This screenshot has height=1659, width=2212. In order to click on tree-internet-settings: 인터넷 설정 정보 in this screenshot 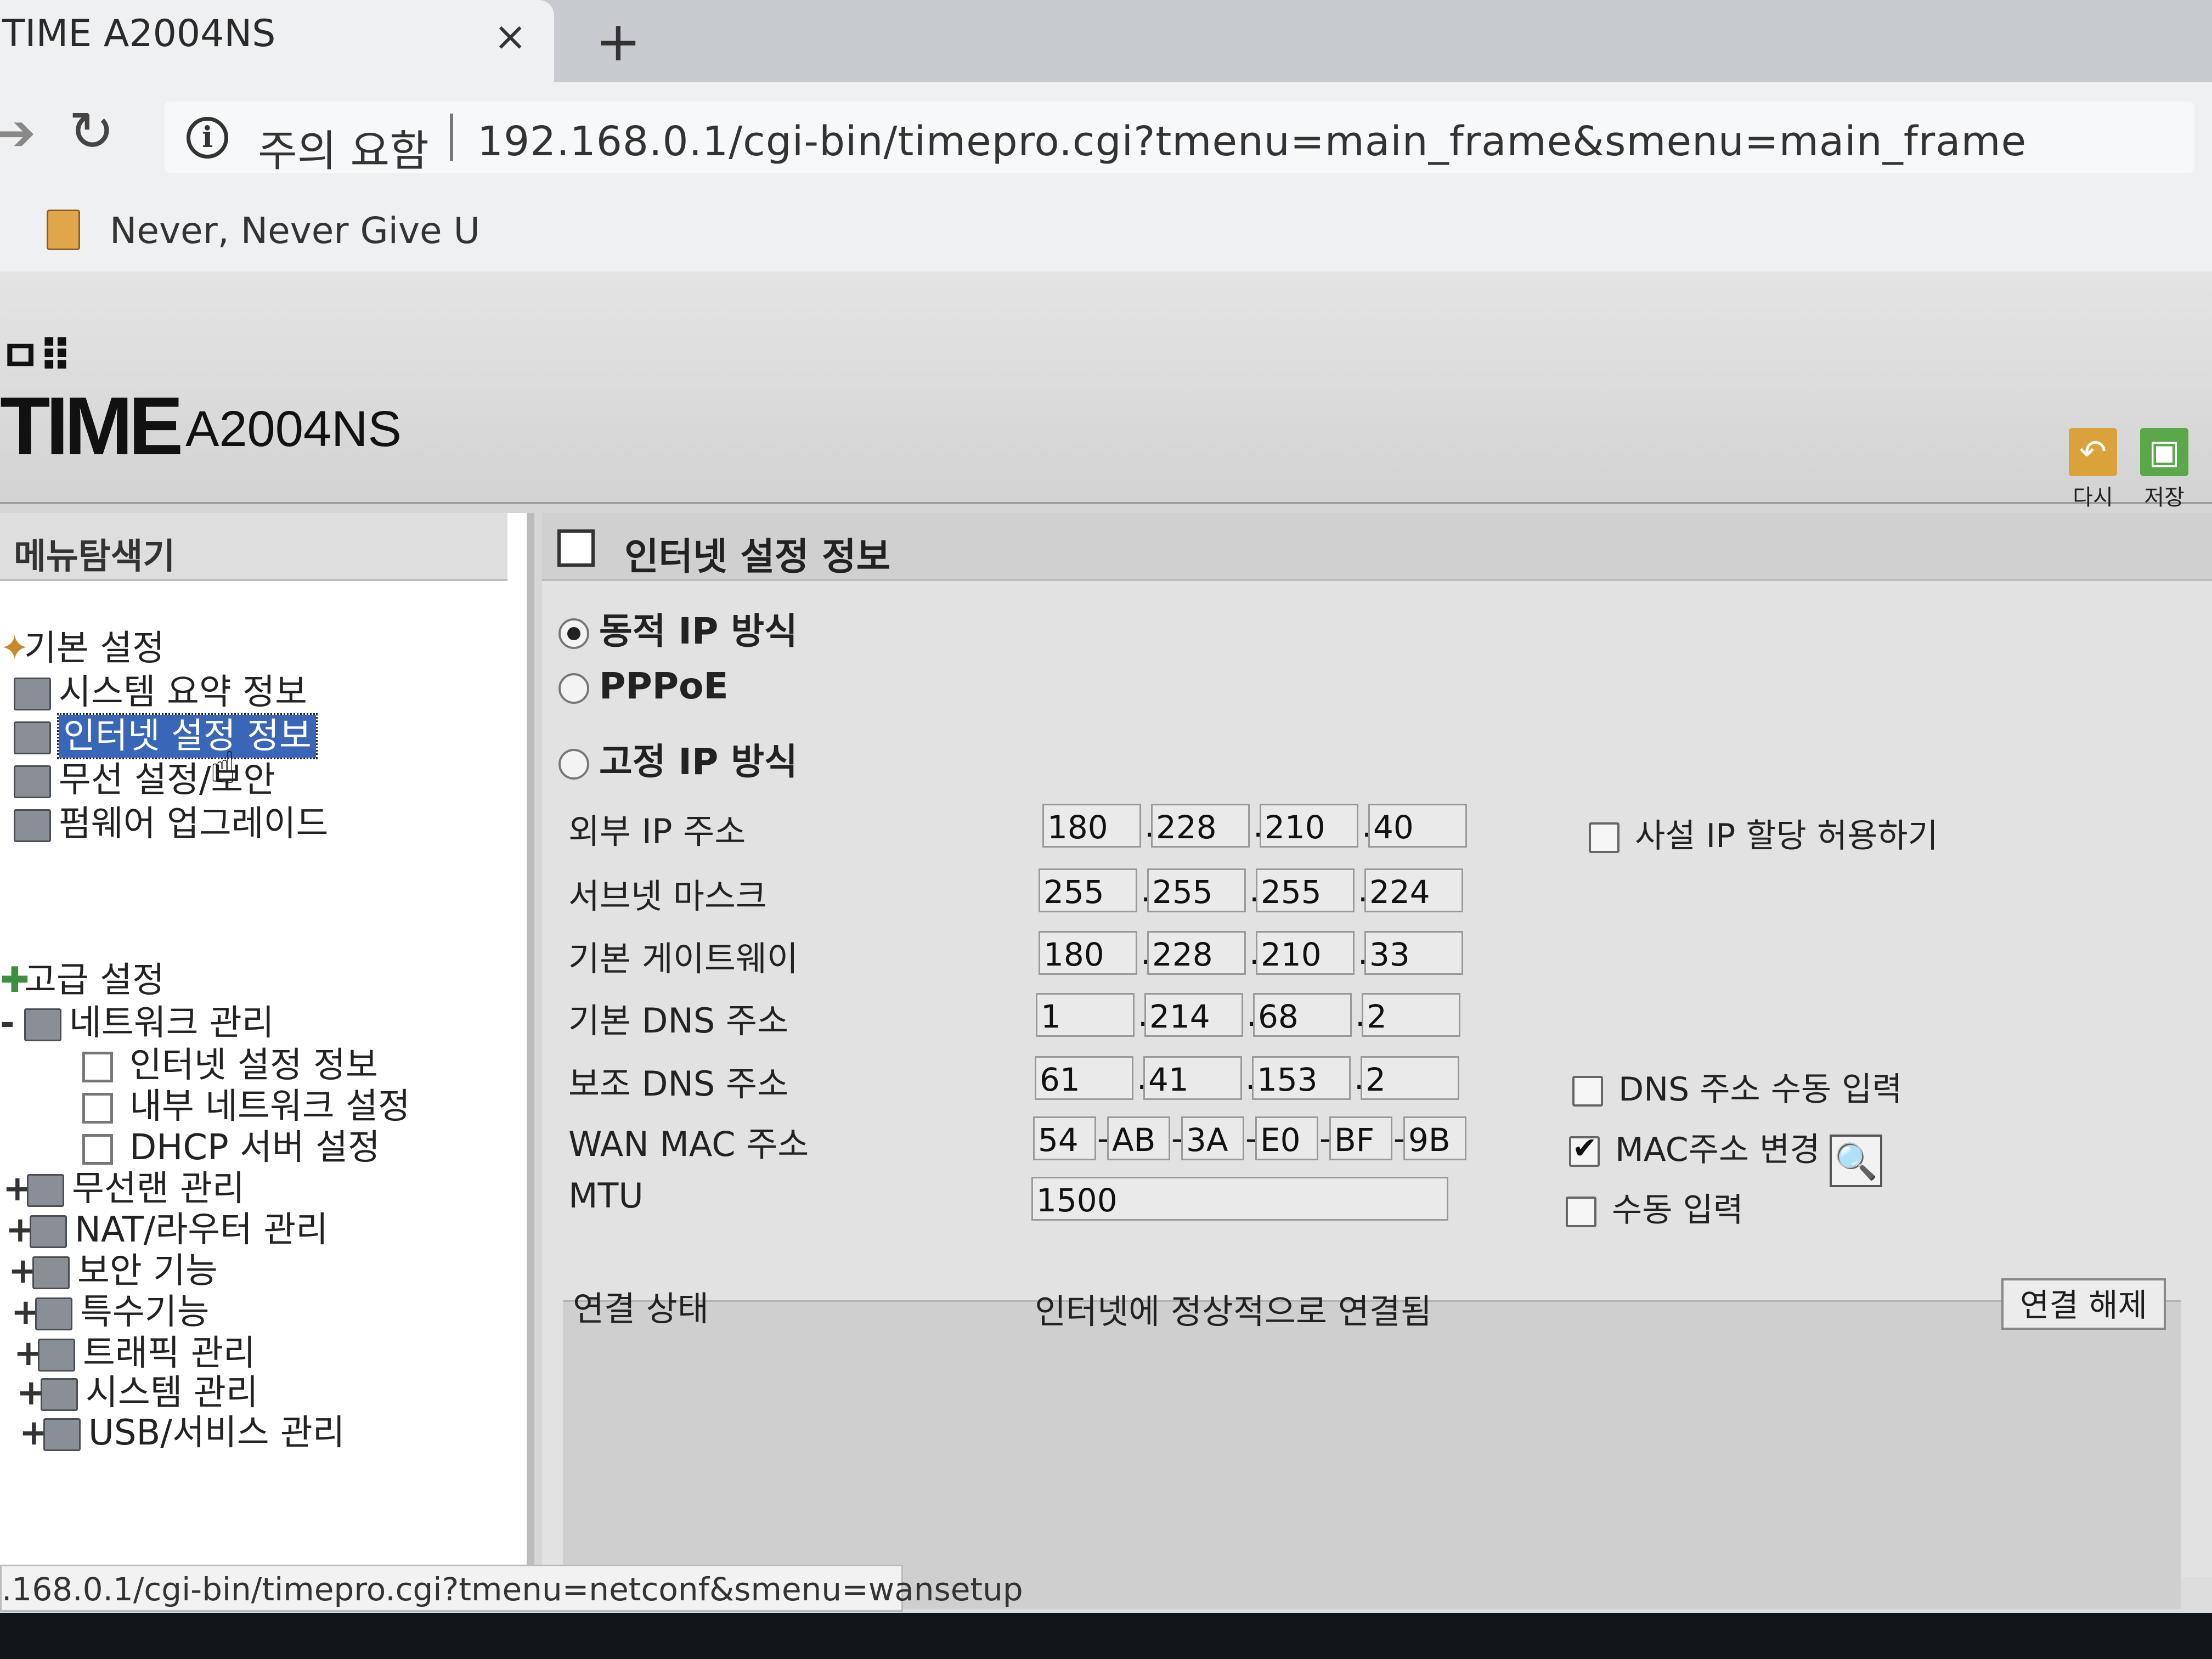, I will do `click(166, 736)`.